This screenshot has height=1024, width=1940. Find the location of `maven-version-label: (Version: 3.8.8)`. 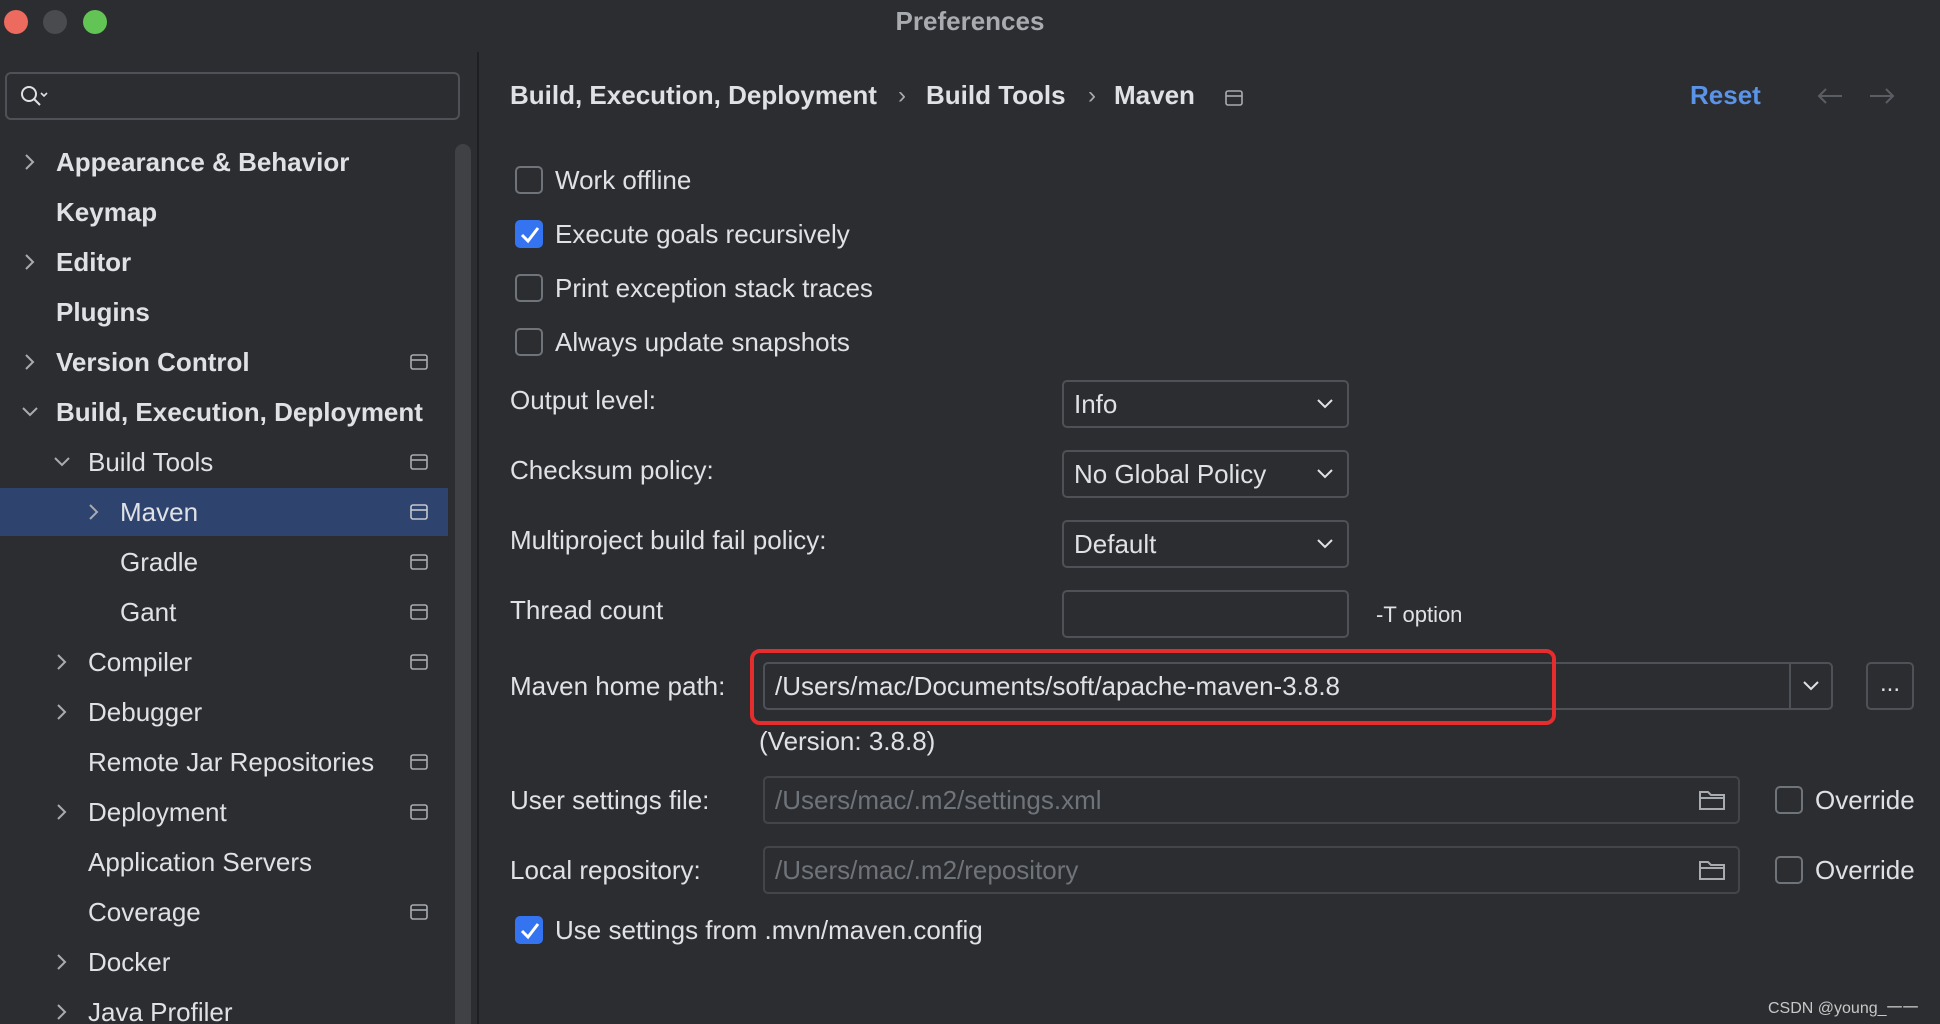

maven-version-label: (Version: 3.8.8) is located at coordinates (847, 741).